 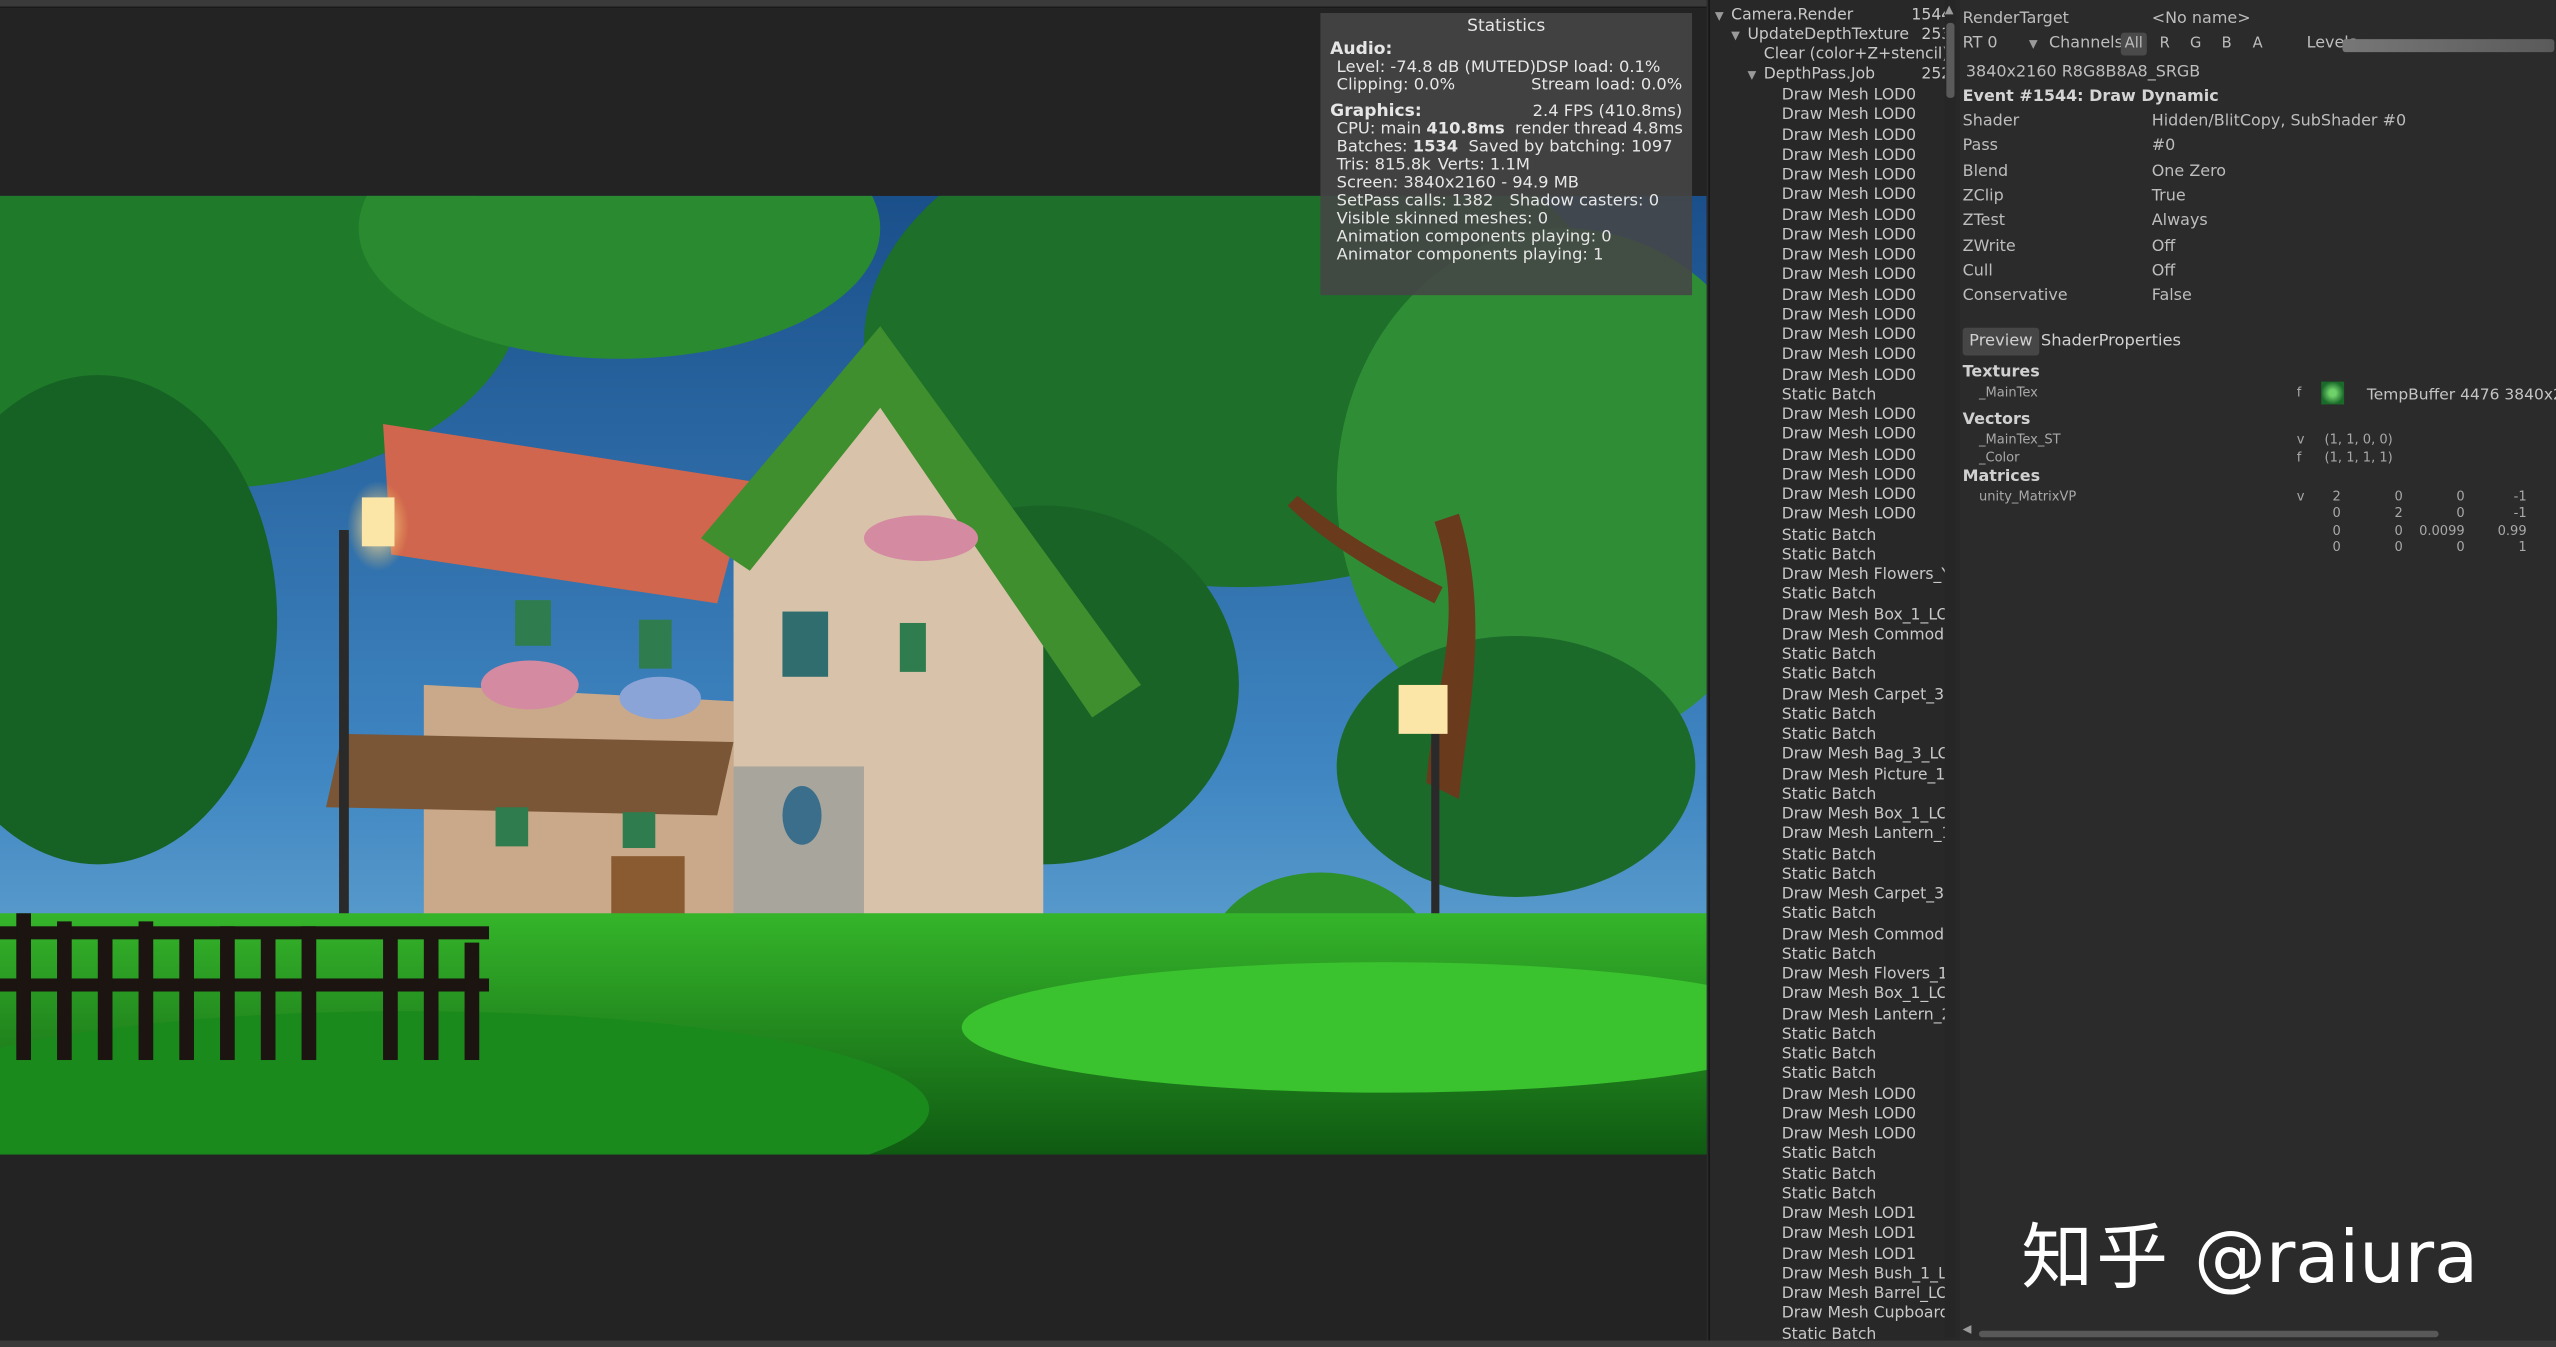 What do you see at coordinates (2168, 196) in the screenshot?
I see `property-value: True` at bounding box center [2168, 196].